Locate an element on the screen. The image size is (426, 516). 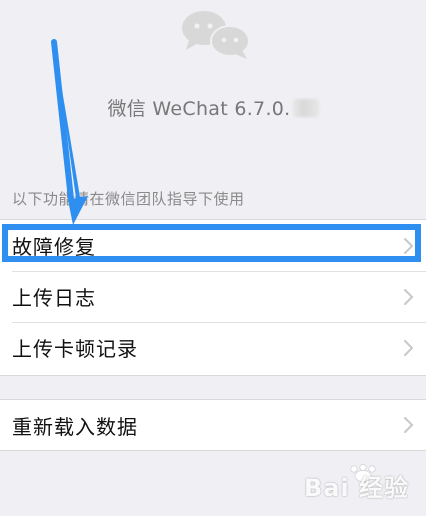
menu-item-label: 故障修复 is located at coordinates (54, 247).